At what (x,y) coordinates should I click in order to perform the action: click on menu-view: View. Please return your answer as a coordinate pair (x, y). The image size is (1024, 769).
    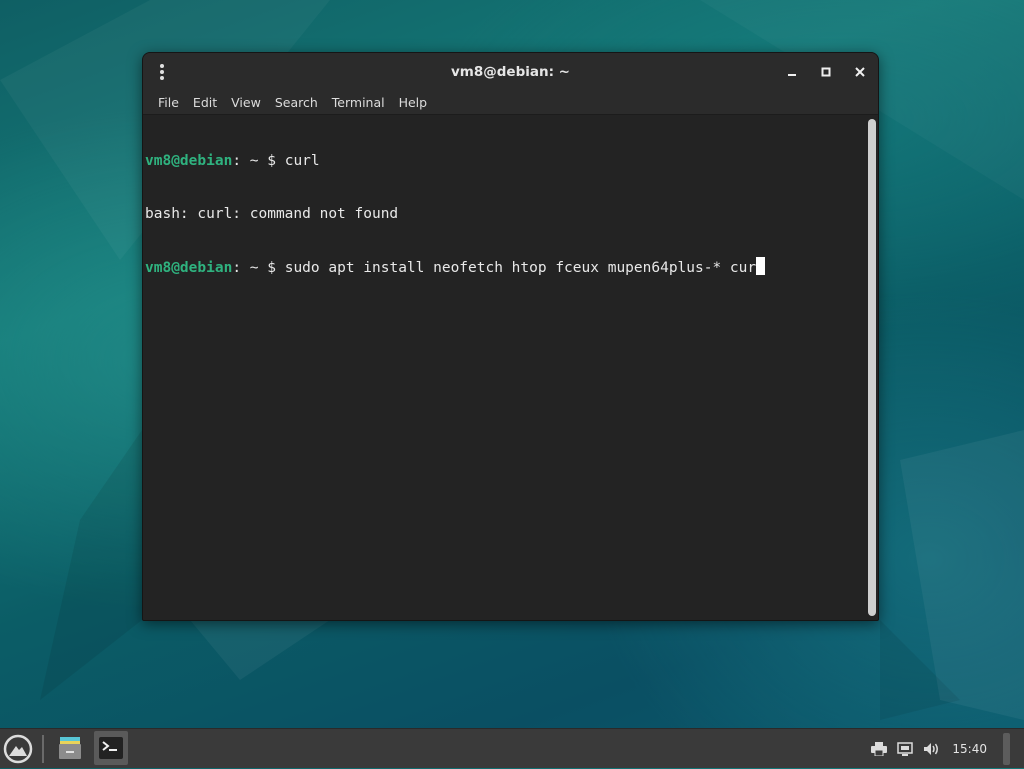
    Looking at the image, I should click on (246, 103).